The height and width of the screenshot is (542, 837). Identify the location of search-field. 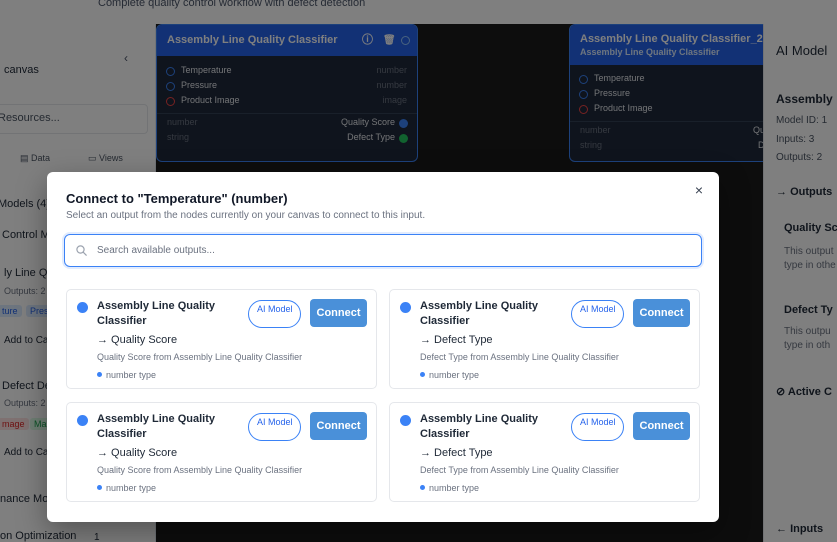
(383, 250).